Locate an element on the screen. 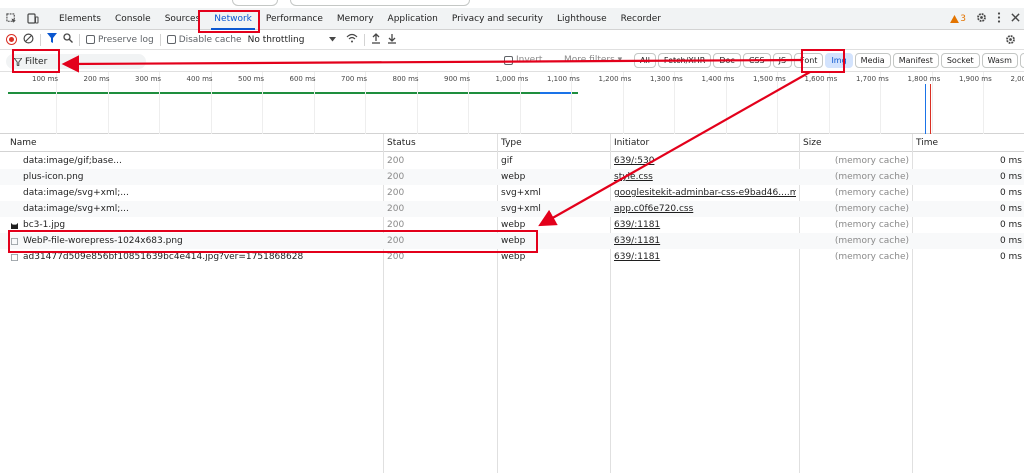  annotation-arrow-to-row is located at coordinates (674, 149).